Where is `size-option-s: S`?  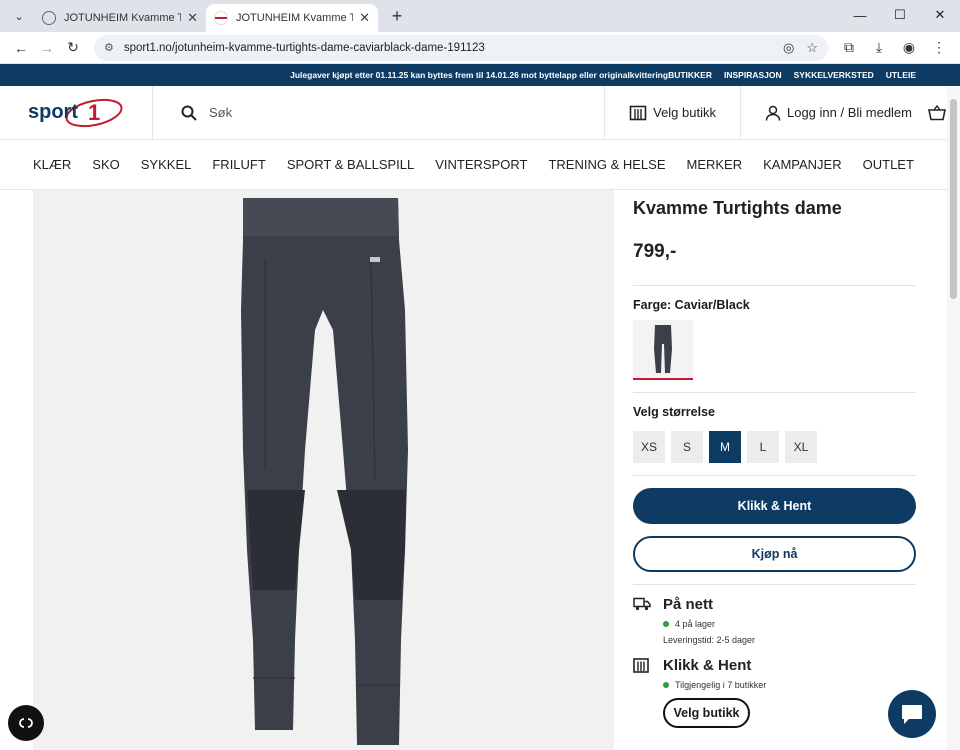
size-option-s: S is located at coordinates (687, 447).